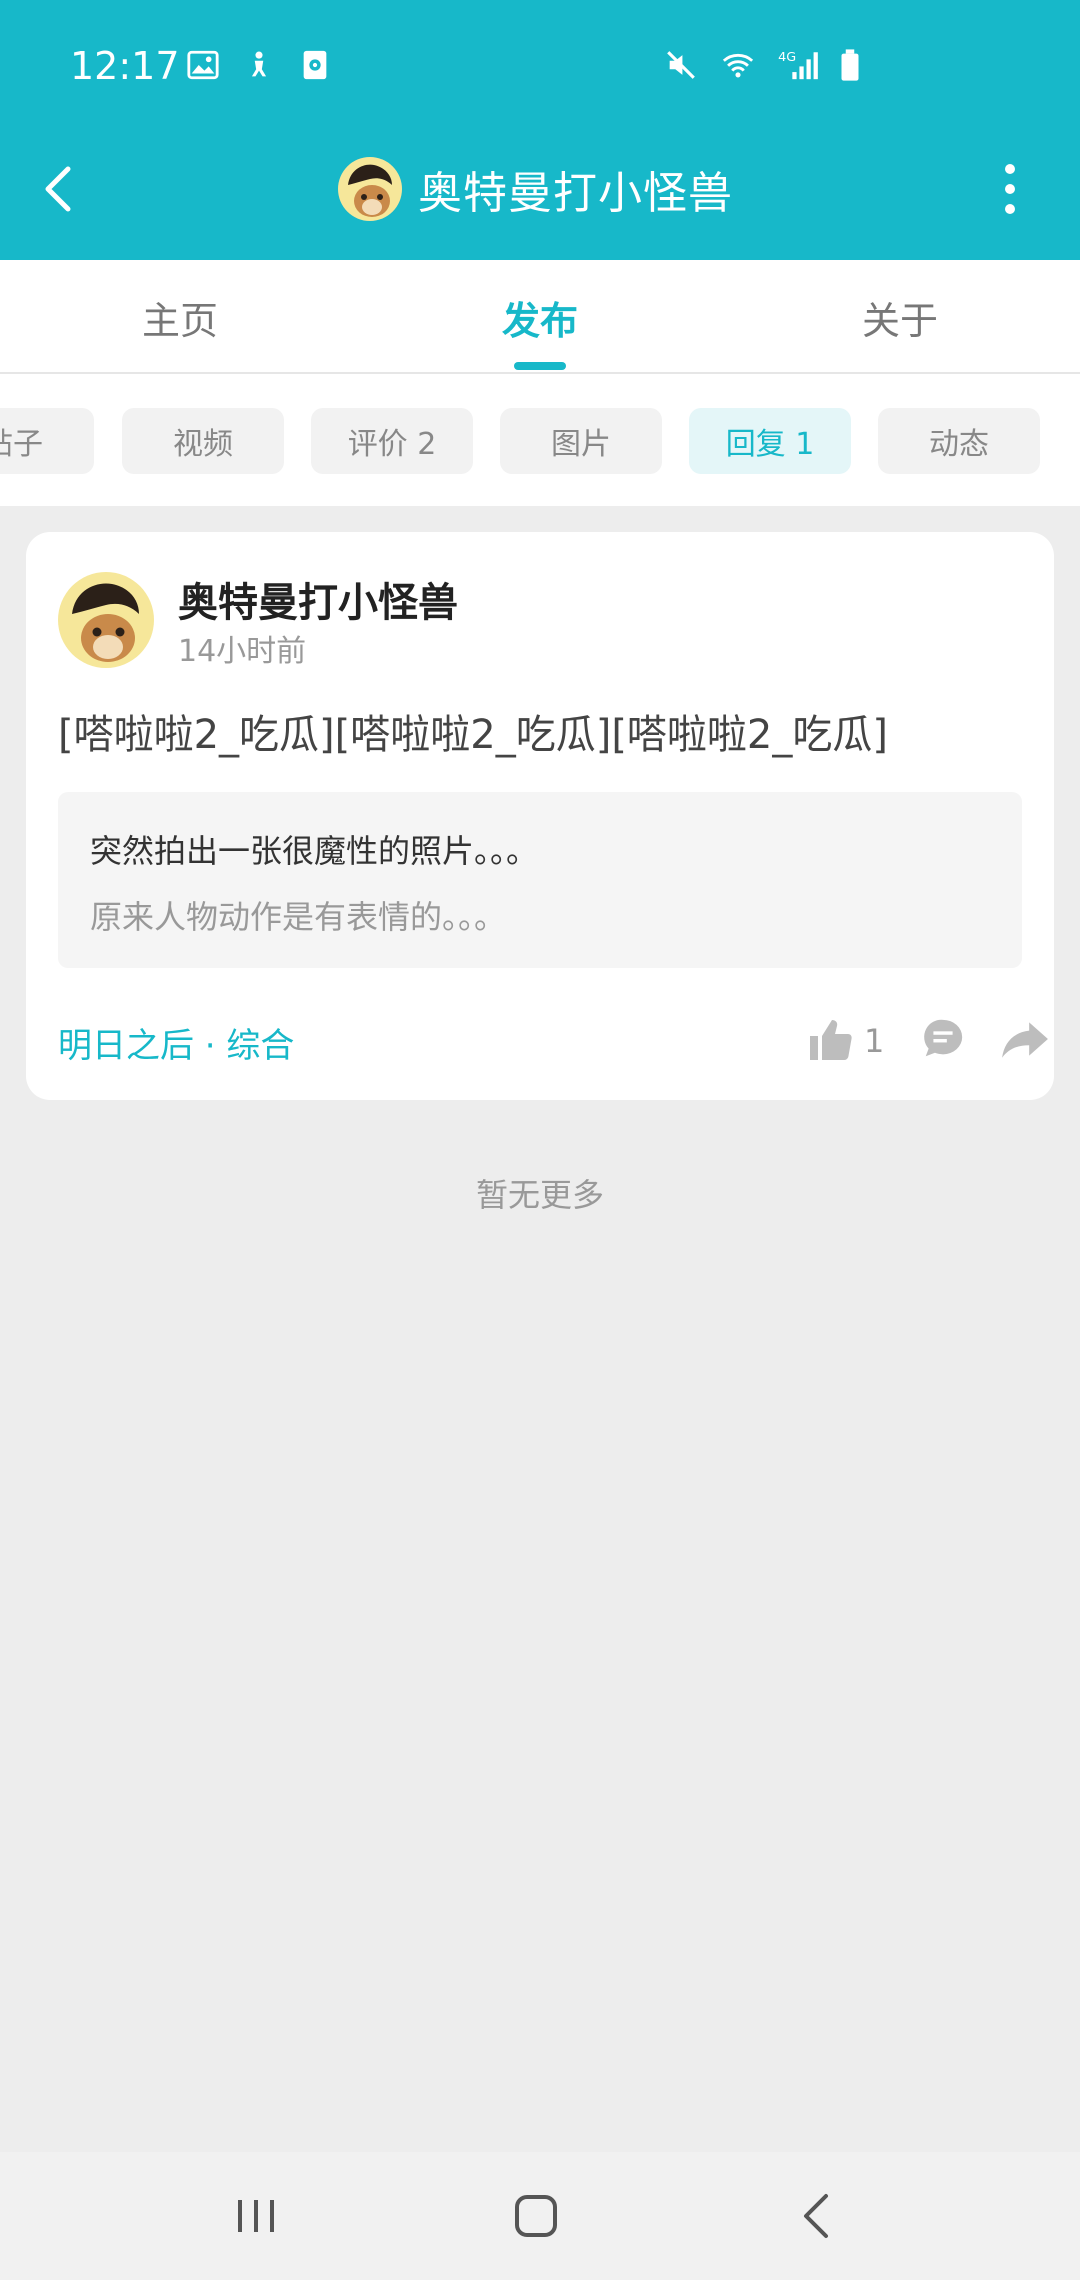  I want to click on network-label: 4G, so click(787, 57).